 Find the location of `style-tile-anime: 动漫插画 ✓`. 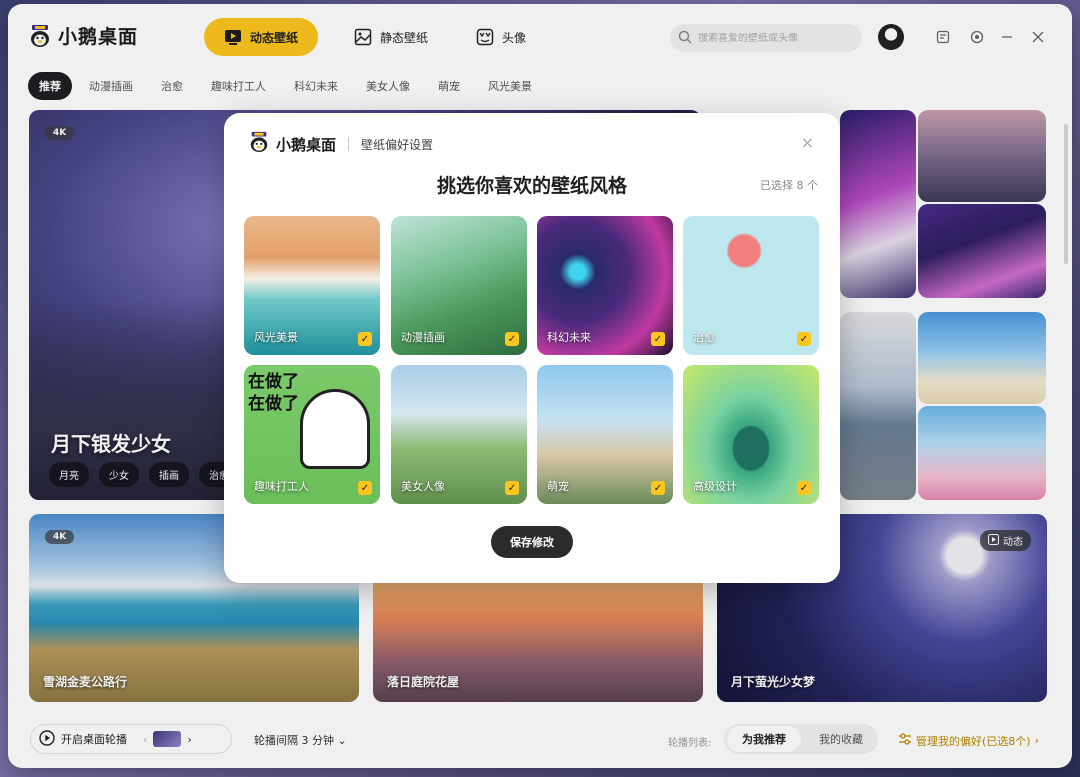

style-tile-anime: 动漫插画 ✓ is located at coordinates (459, 285).